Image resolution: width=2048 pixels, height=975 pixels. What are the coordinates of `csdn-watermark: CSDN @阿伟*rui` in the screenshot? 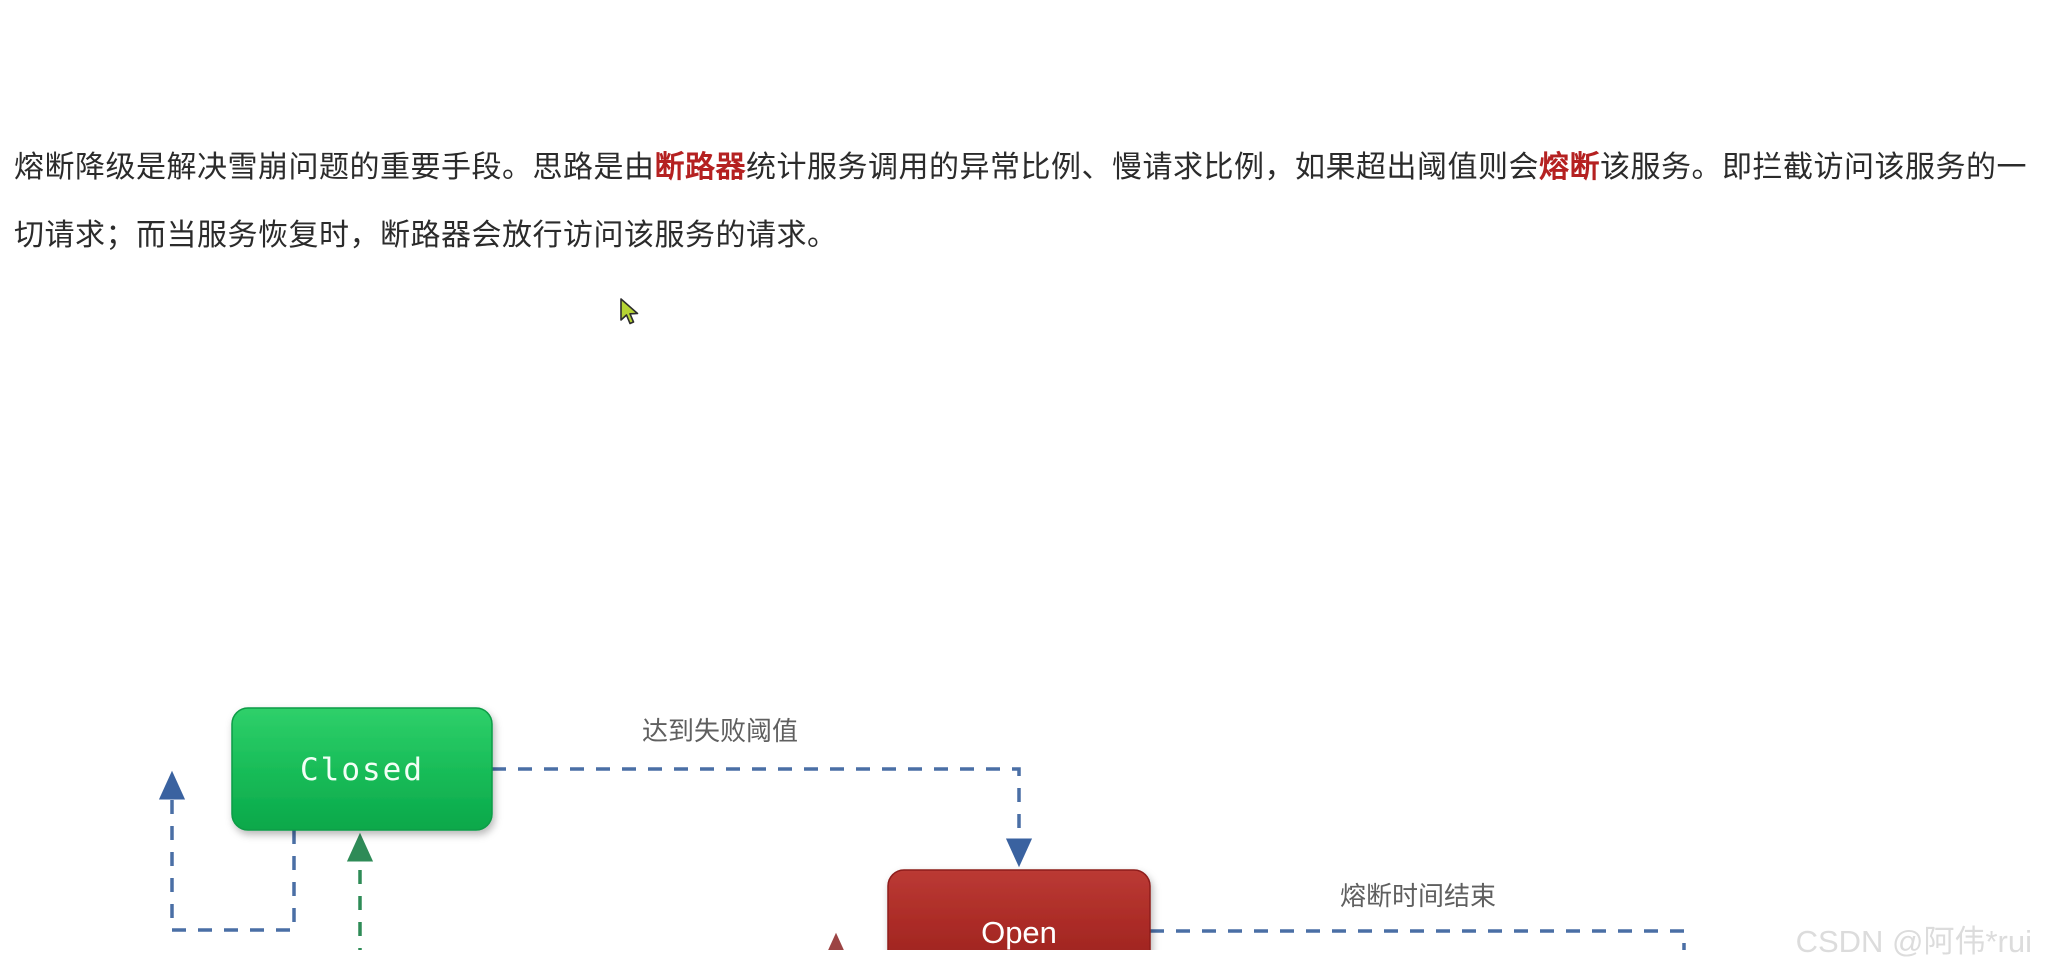 It's located at (1913, 941).